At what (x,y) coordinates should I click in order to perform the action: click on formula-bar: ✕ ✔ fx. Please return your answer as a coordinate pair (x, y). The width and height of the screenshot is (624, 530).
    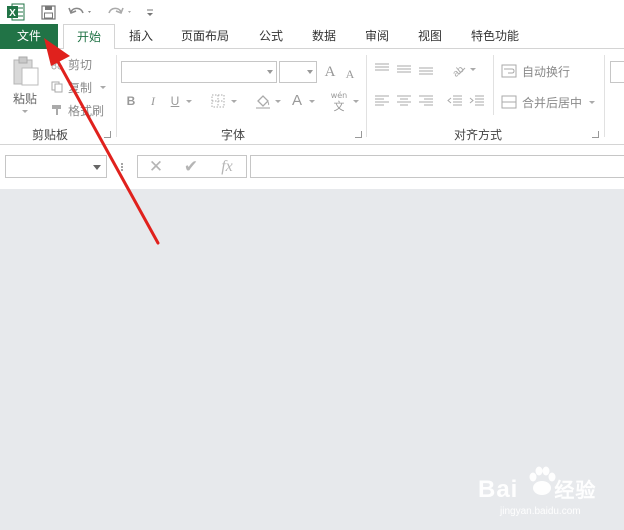
    Looking at the image, I should click on (312, 167).